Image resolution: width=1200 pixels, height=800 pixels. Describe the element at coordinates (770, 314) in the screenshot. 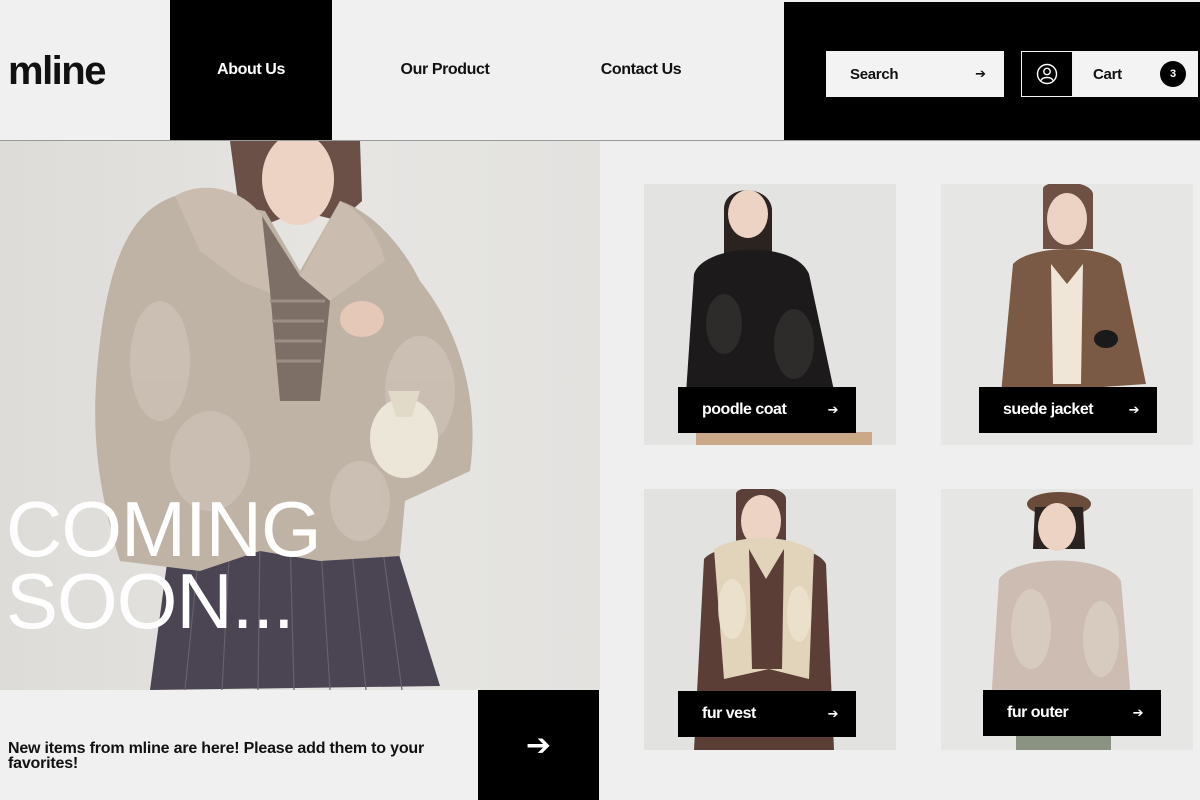

I see `product-card-poodle-coat: poodle coat ➔` at that location.